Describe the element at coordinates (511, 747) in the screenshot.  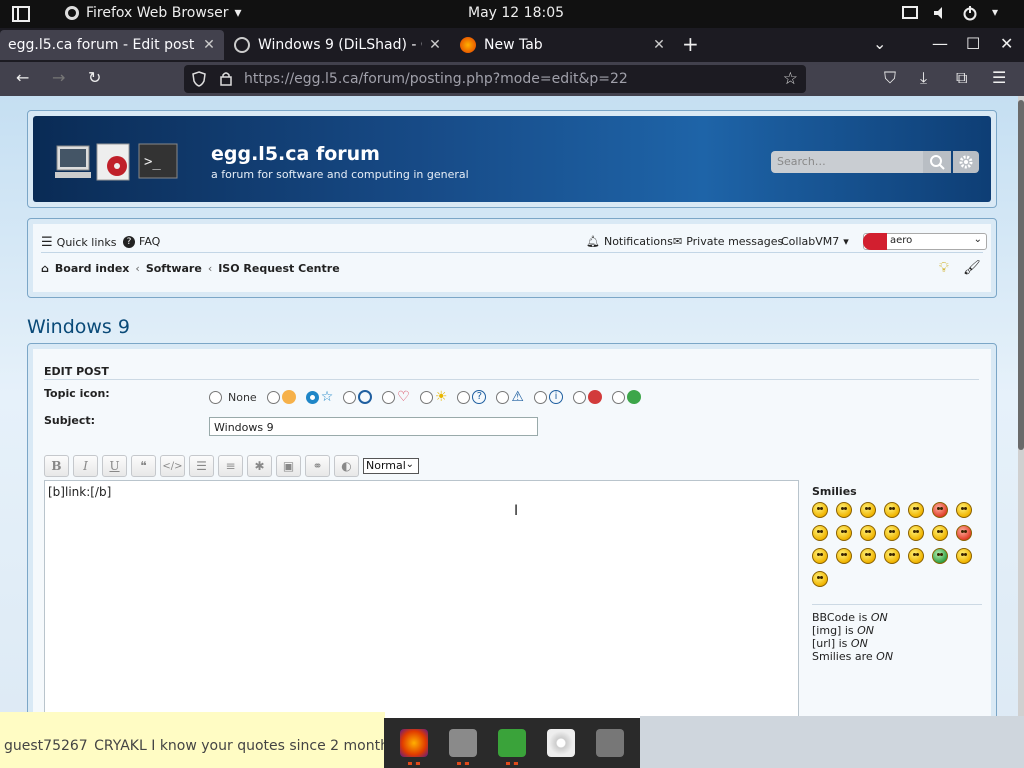
I see `archive-manager-icon` at that location.